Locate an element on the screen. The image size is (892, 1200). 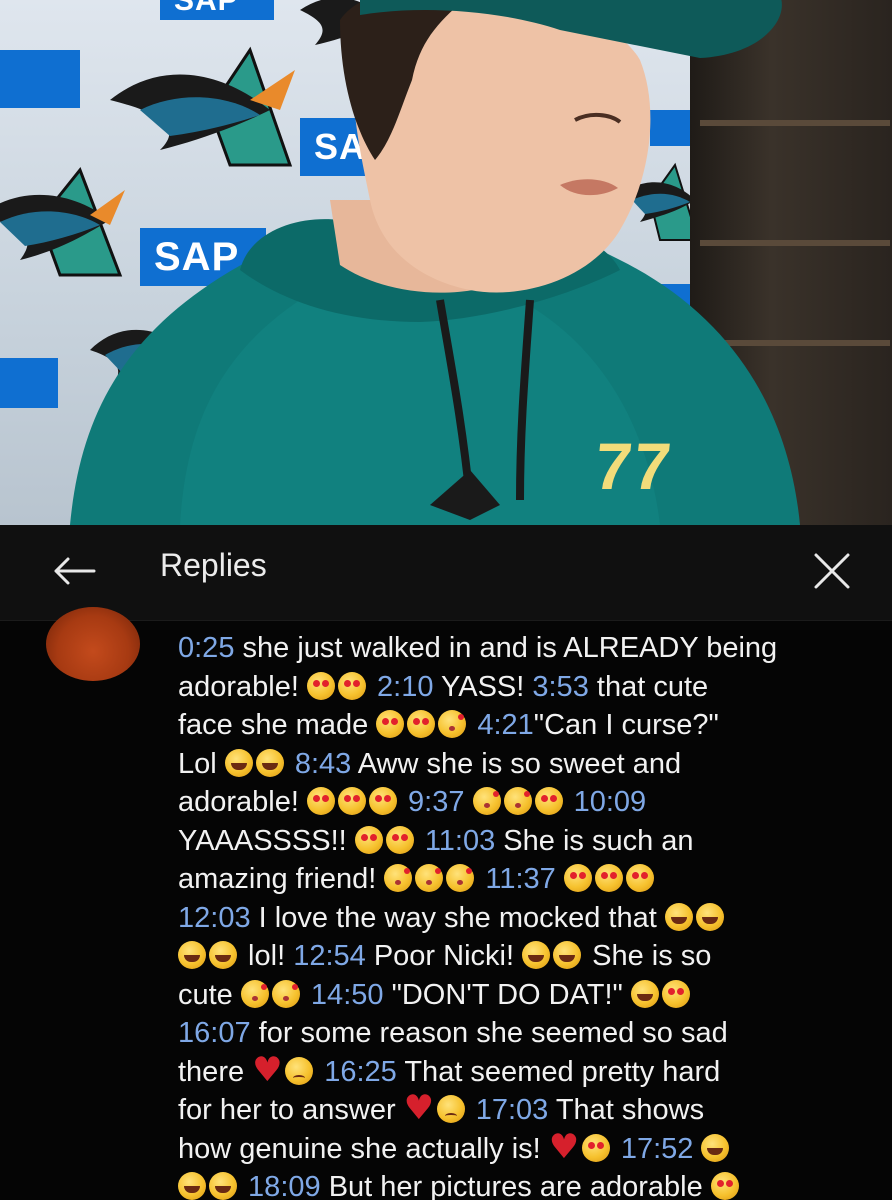
comment-line: how genuine she actually is! 17:52 is located at coordinates (523, 1148).